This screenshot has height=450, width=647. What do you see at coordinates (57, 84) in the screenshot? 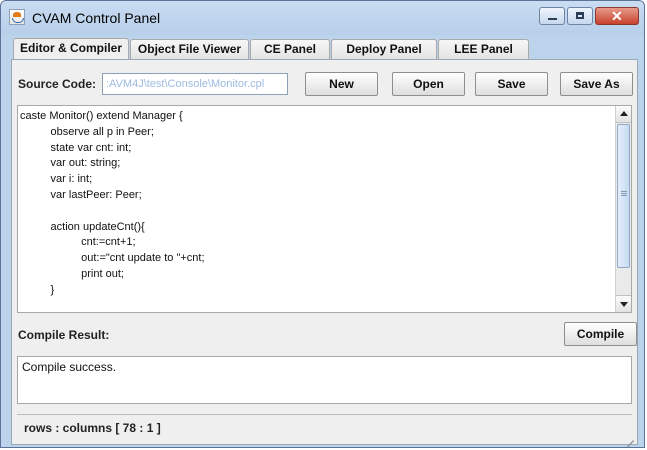
I see `source-code-label: Source Code:` at bounding box center [57, 84].